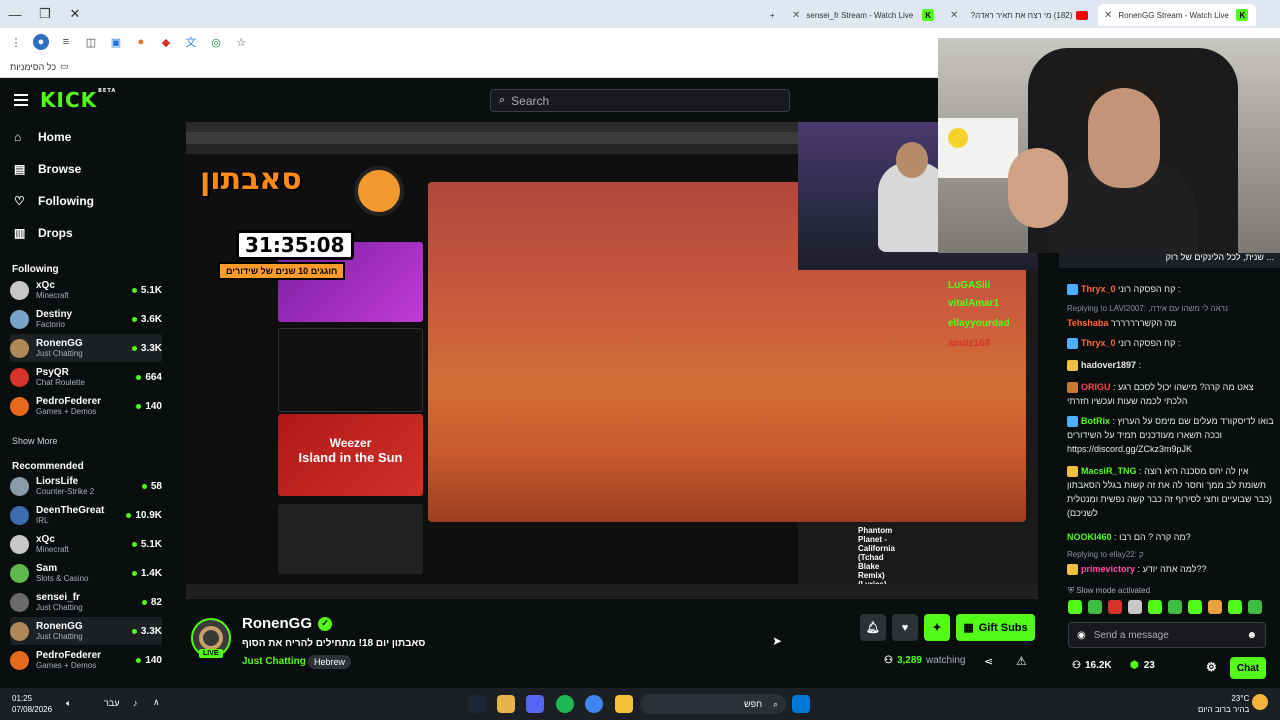 Image resolution: width=1280 pixels, height=720 pixels. Describe the element at coordinates (32, 704) in the screenshot. I see `taskbar-clock: 01:25 07/08/2026` at that location.